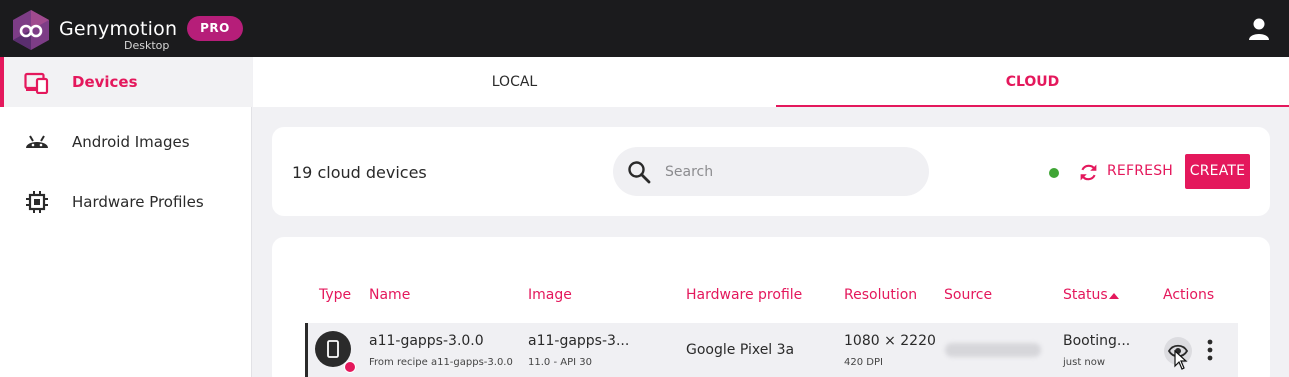  I want to click on refresh-button: REFRESH, so click(1140, 171).